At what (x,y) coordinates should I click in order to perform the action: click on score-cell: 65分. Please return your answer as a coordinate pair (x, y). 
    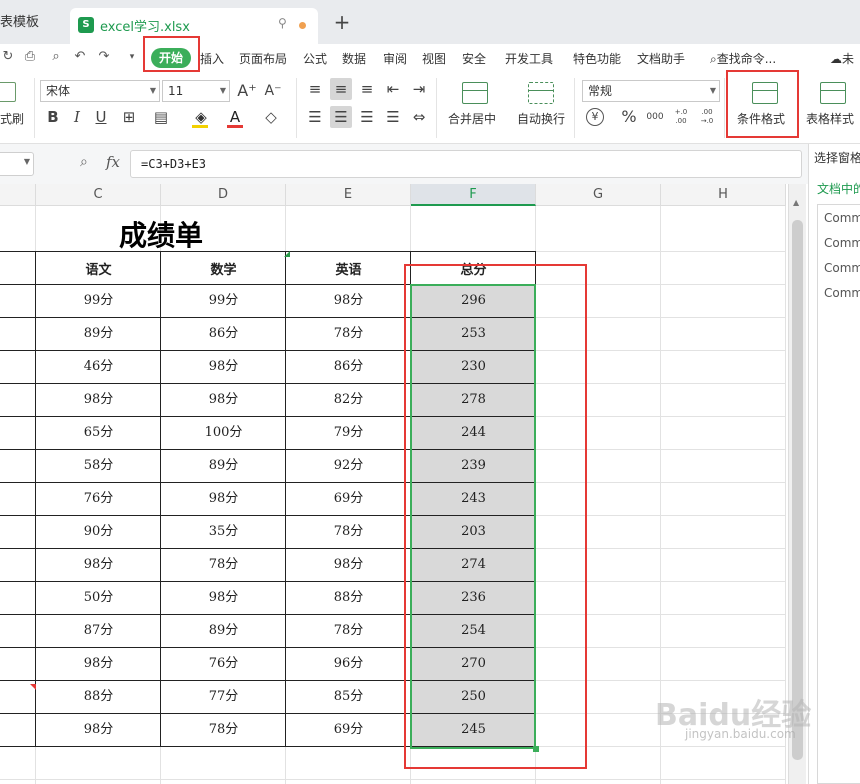
    Looking at the image, I should click on (98, 432).